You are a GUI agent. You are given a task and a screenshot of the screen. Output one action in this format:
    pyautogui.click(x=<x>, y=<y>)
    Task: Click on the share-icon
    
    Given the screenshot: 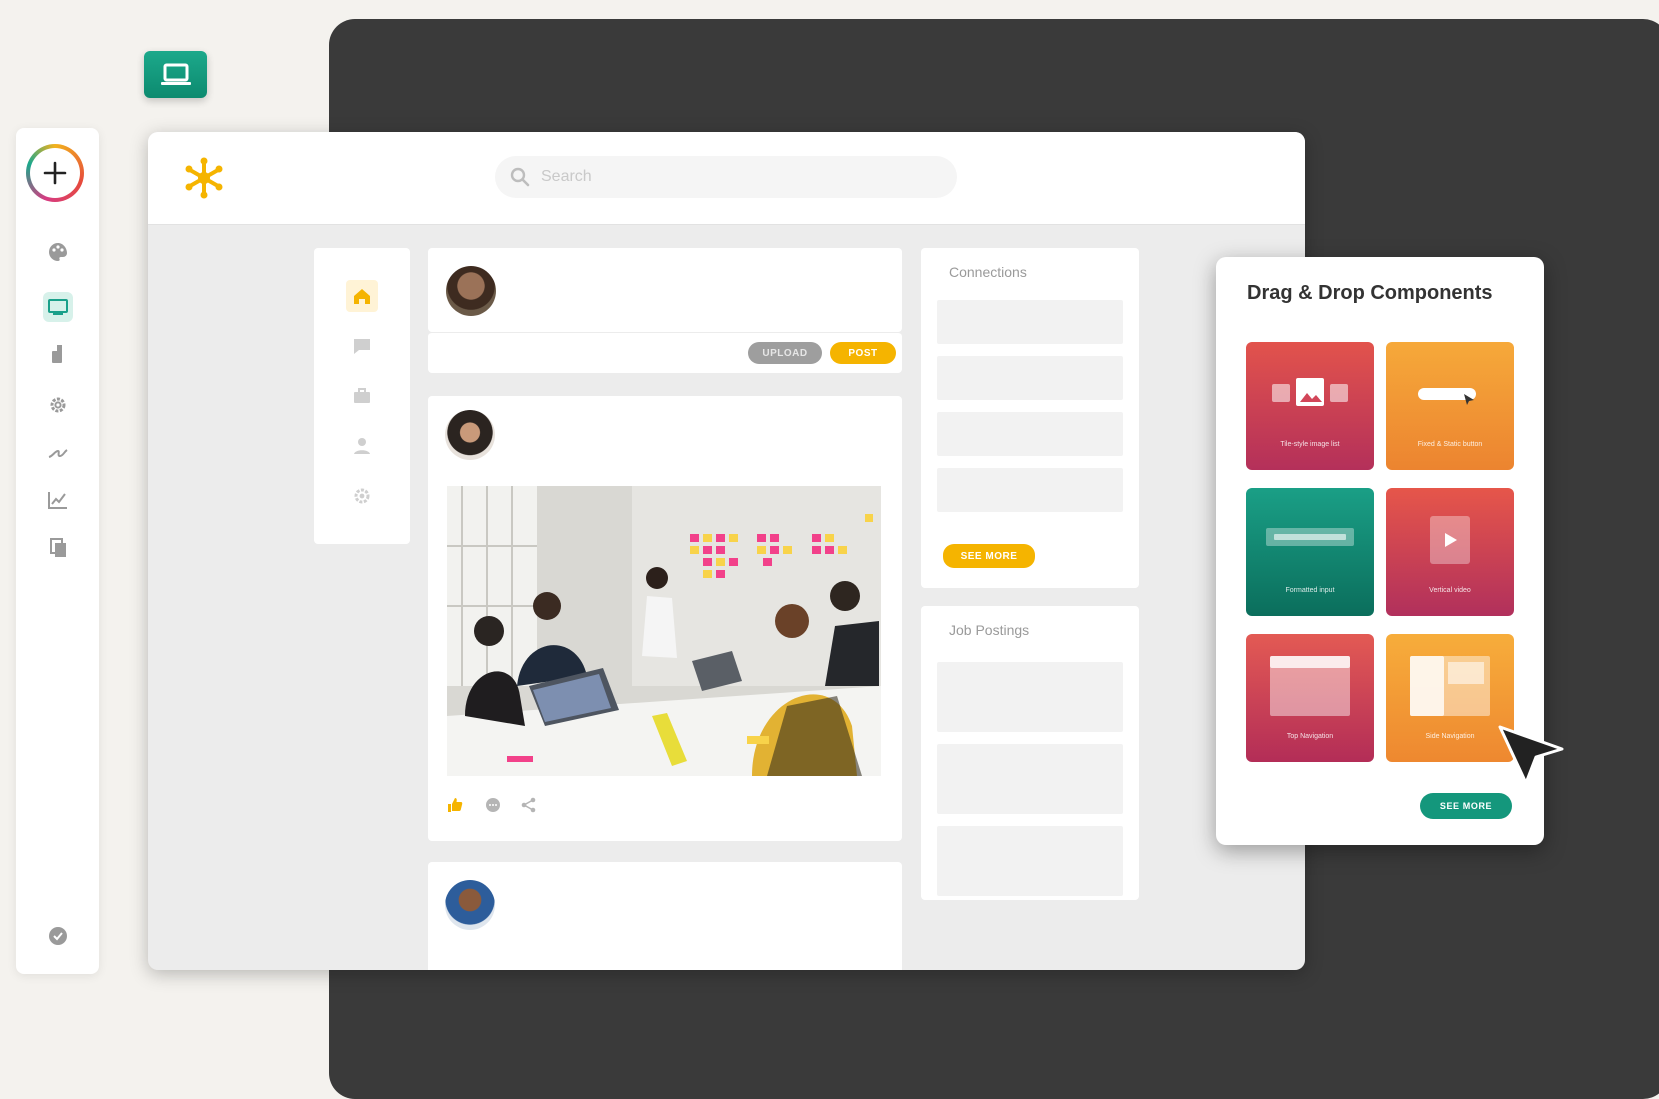 What is the action you would take?
    pyautogui.click(x=531, y=807)
    